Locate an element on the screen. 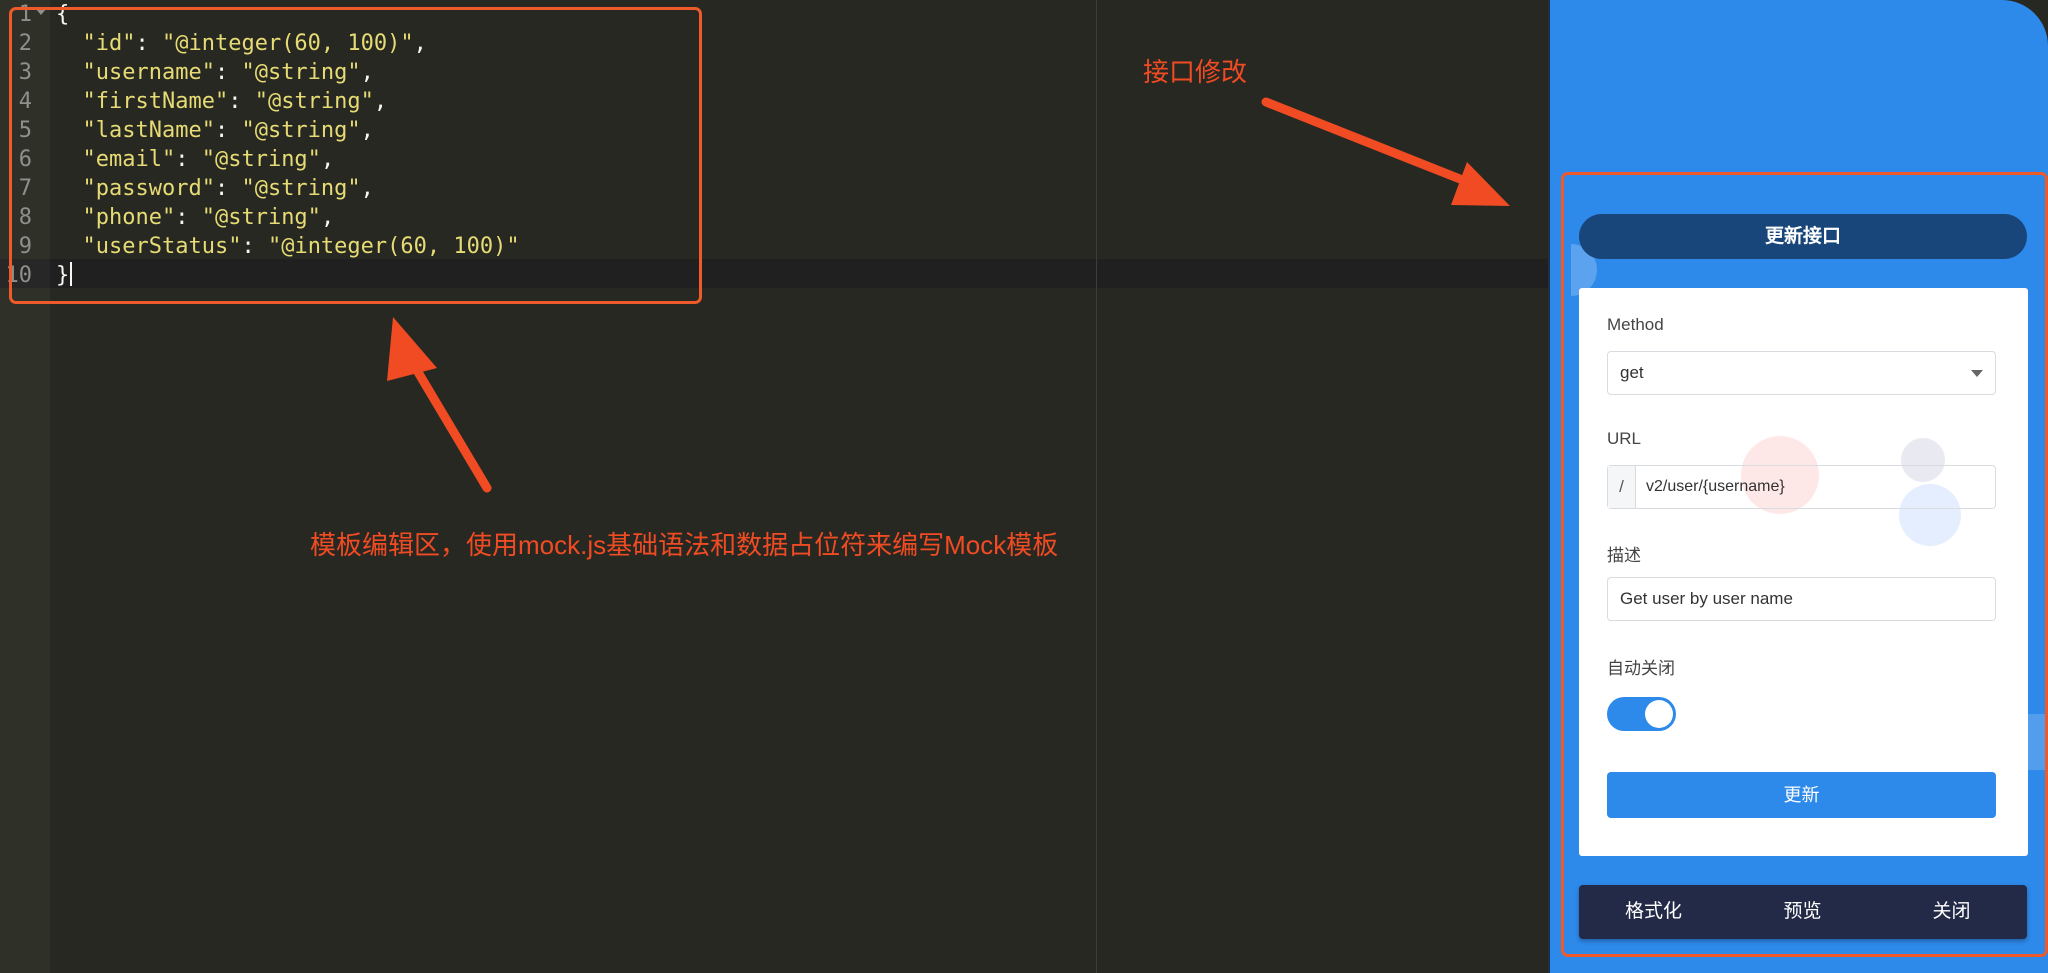 This screenshot has height=973, width=2048. editor-highlight-box is located at coordinates (355, 155).